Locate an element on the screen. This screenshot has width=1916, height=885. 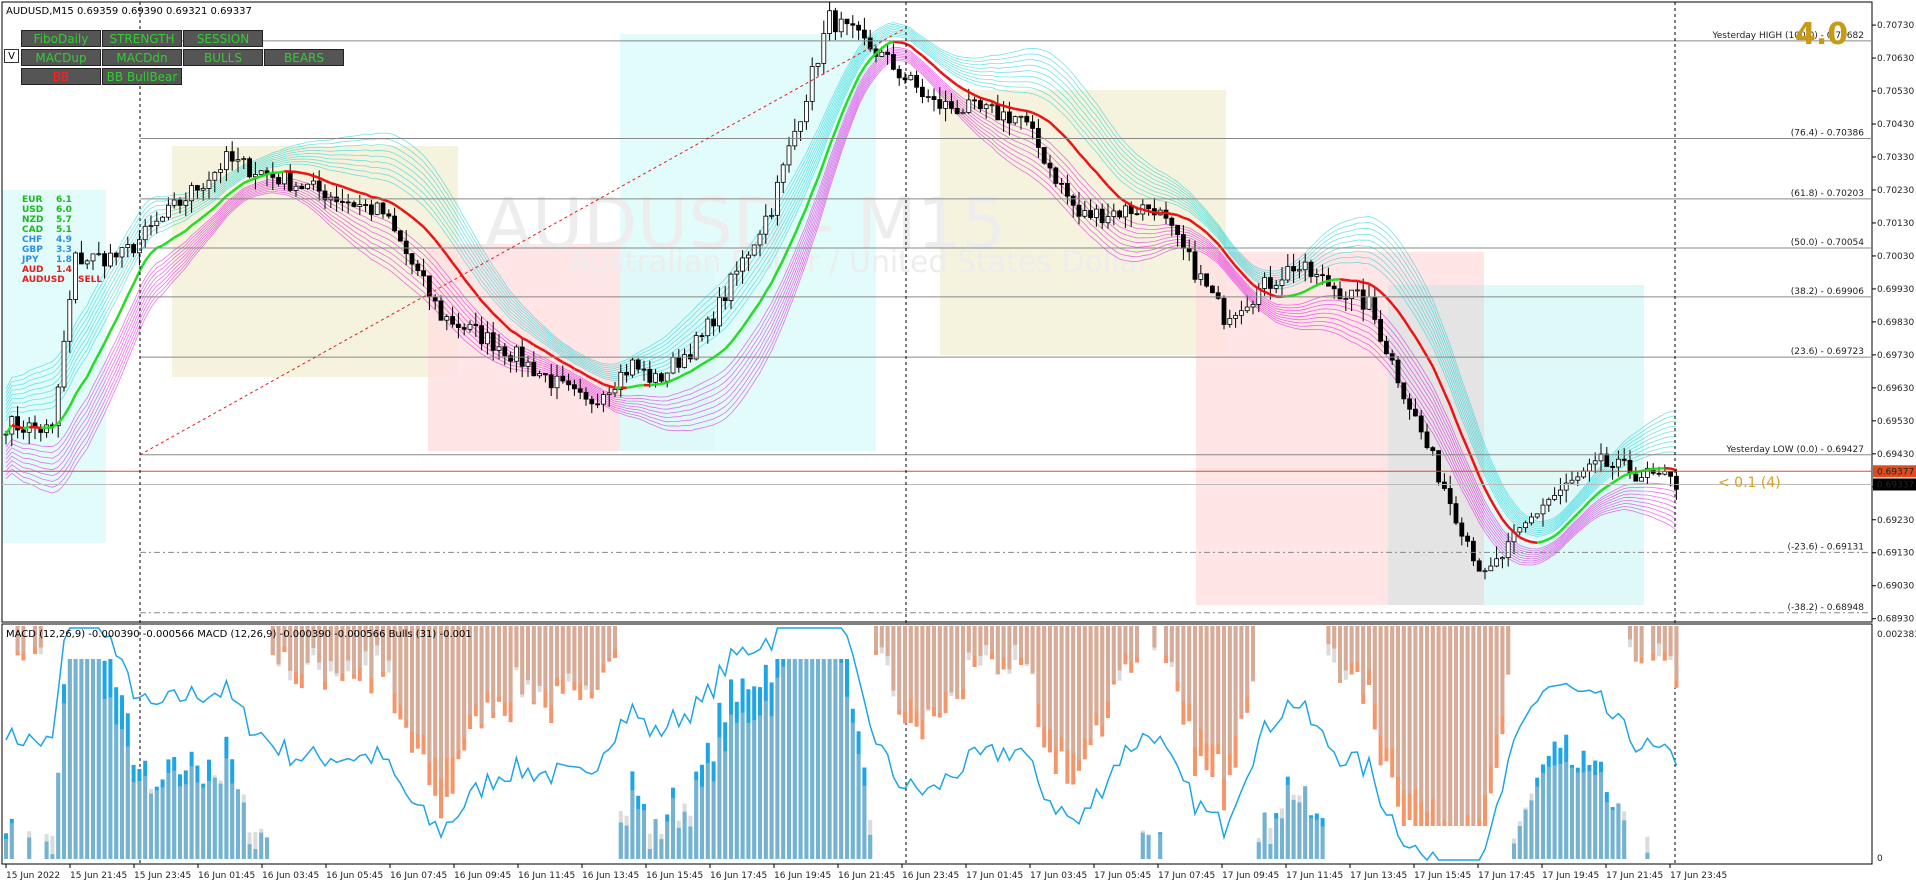
macd-zero-tick: 0 is located at coordinates (1880, 859).